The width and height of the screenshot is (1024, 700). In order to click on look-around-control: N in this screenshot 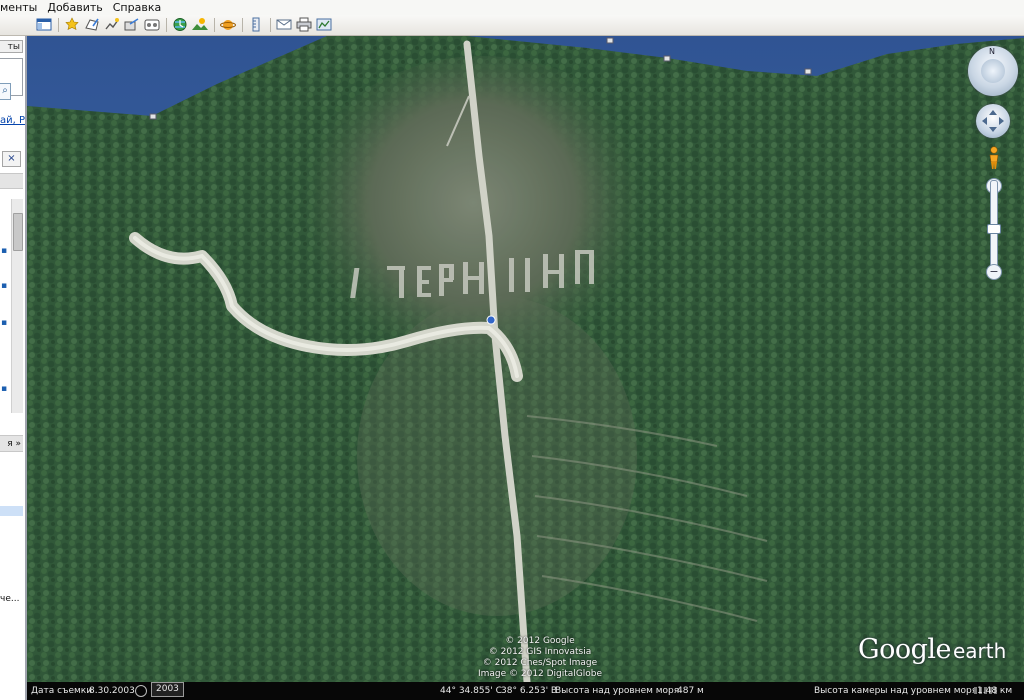, I will do `click(993, 71)`.